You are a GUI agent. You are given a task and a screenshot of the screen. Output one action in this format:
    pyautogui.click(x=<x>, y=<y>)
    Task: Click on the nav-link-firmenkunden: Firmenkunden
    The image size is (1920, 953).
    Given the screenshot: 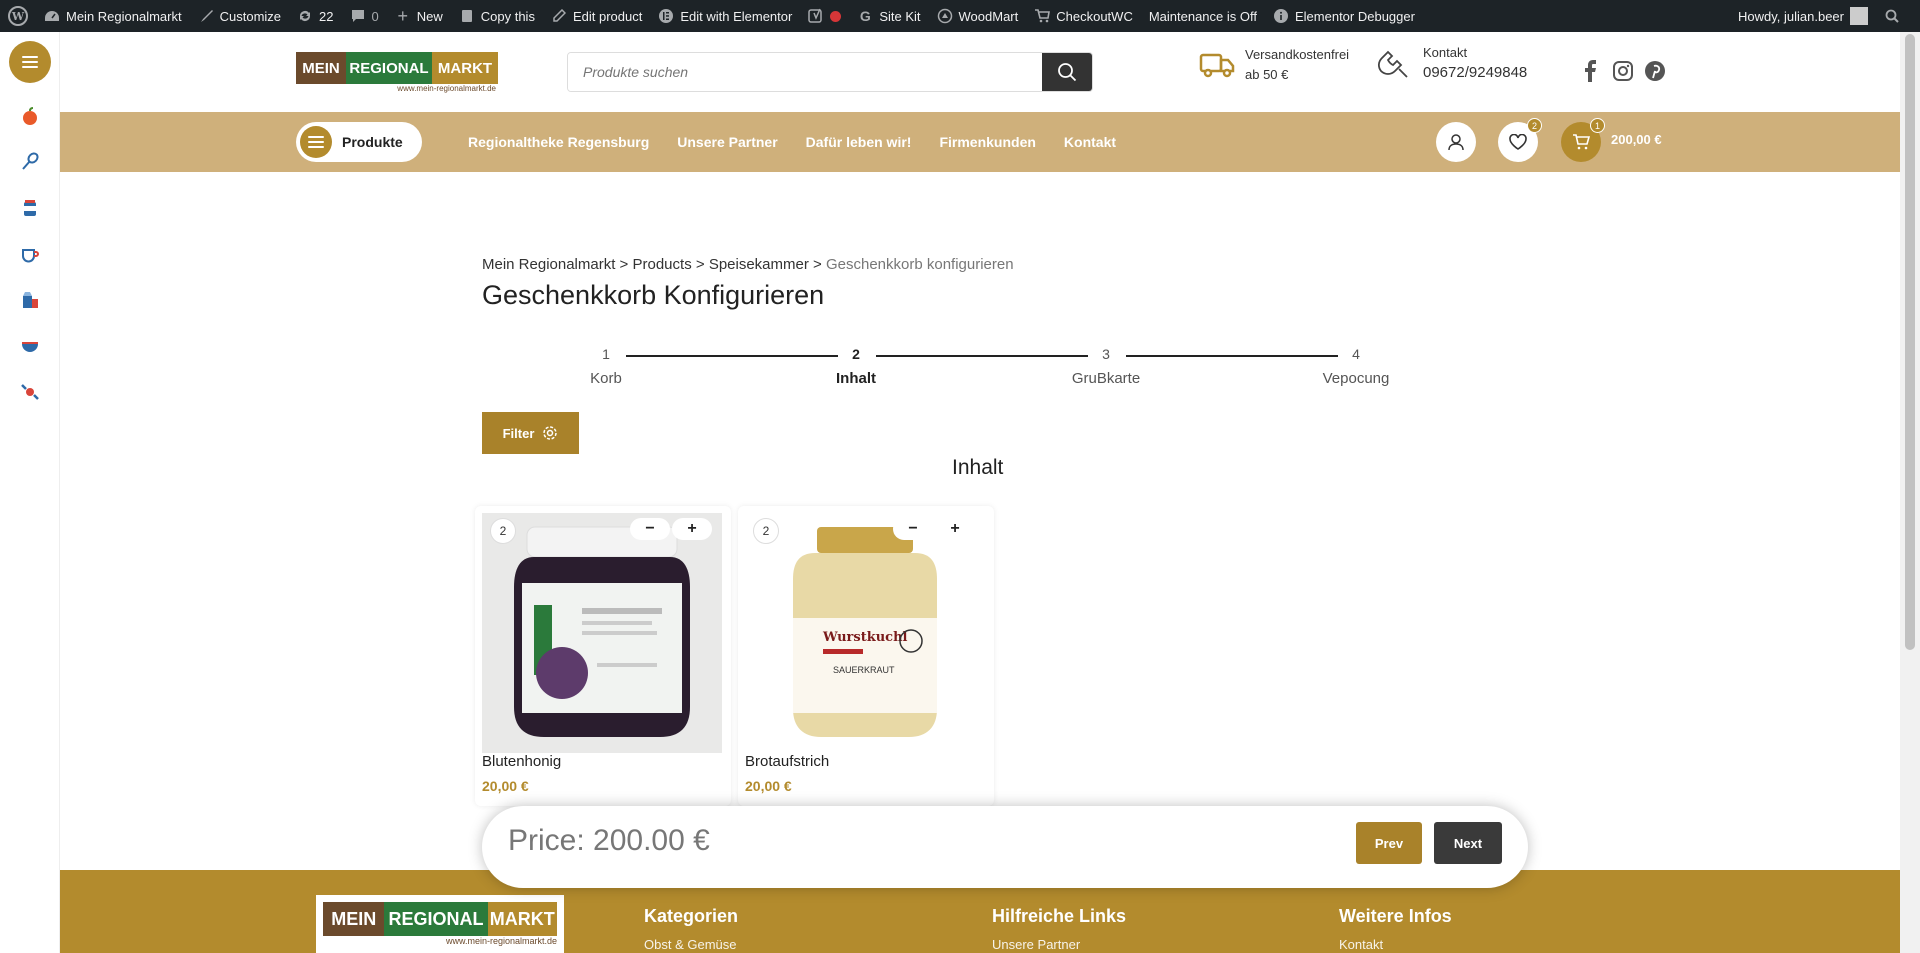 What is the action you would take?
    pyautogui.click(x=987, y=142)
    